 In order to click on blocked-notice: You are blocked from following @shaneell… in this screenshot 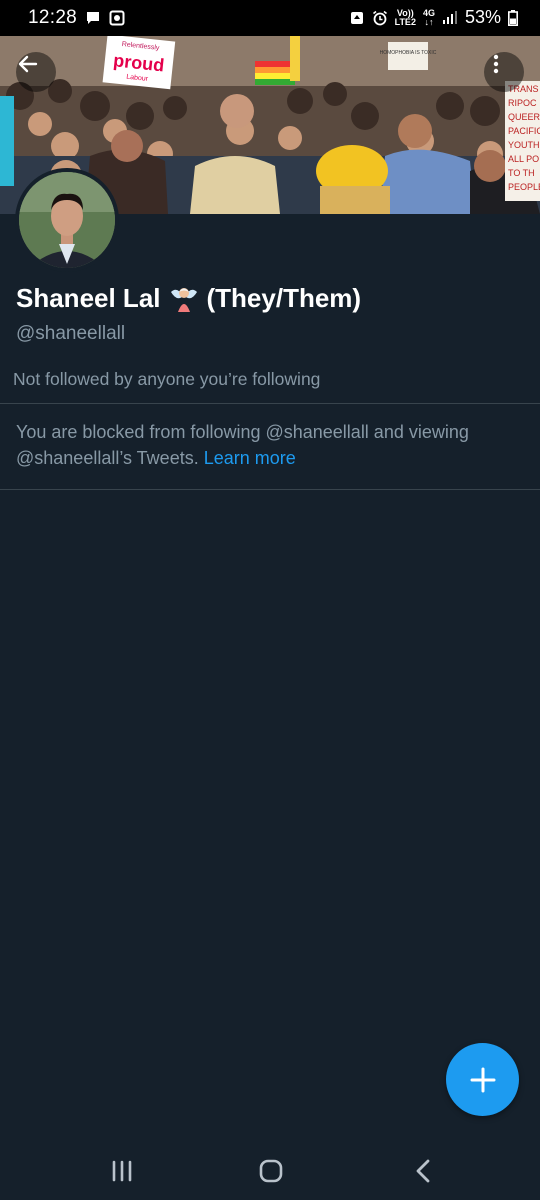, I will do `click(266, 445)`.